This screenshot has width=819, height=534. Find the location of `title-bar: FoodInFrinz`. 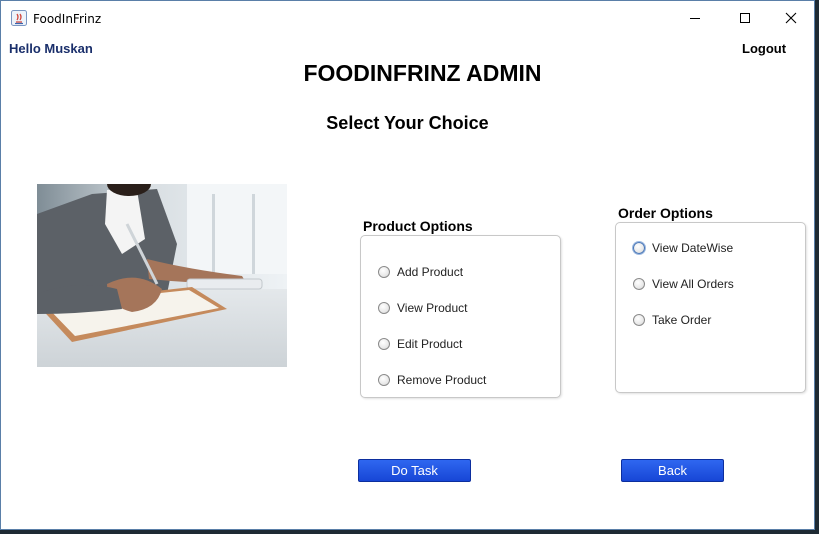

title-bar: FoodInFrinz is located at coordinates (407, 18).